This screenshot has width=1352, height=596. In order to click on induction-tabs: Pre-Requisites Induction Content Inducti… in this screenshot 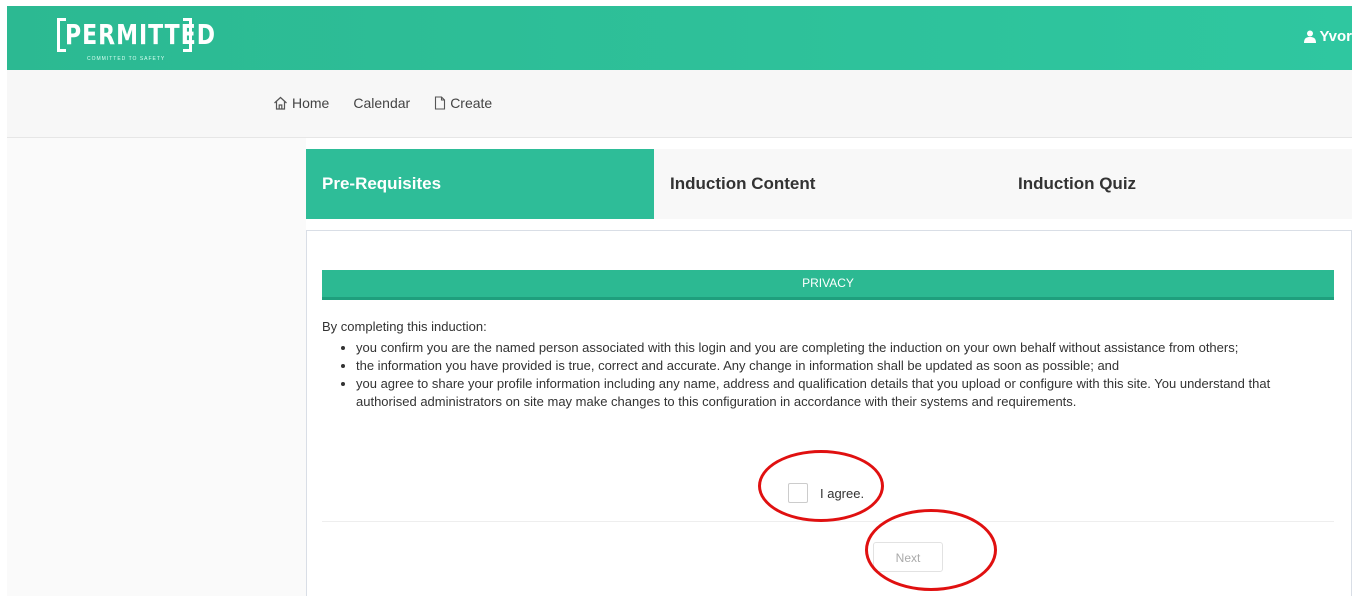, I will do `click(829, 184)`.